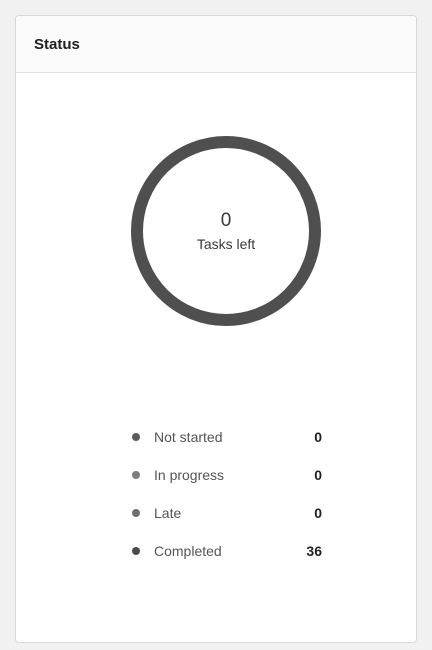 This screenshot has height=650, width=432. I want to click on legend-label: In progress, so click(189, 475).